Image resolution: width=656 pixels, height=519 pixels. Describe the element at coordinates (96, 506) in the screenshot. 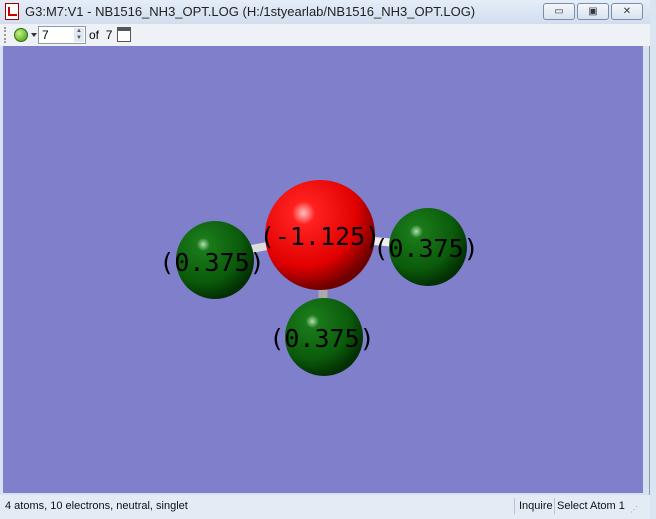

I see `molecule-info: 4 atoms, 10 electrons, neutral, singlet` at that location.